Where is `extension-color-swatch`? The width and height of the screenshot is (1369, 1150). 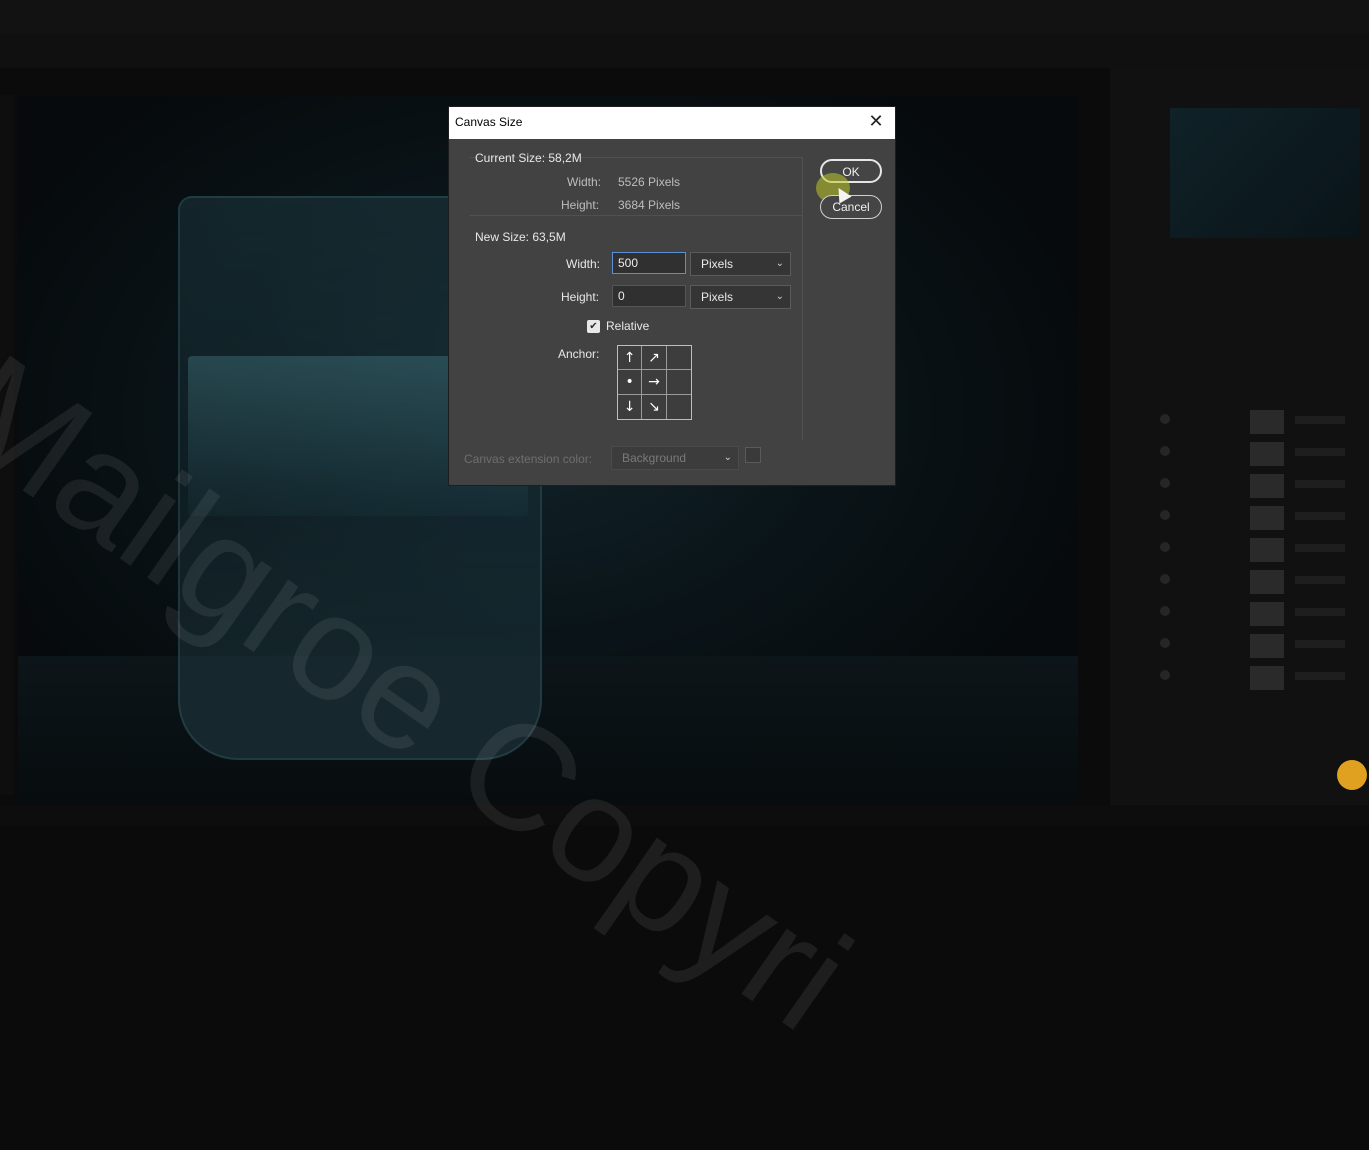
extension-color-swatch is located at coordinates (753, 455).